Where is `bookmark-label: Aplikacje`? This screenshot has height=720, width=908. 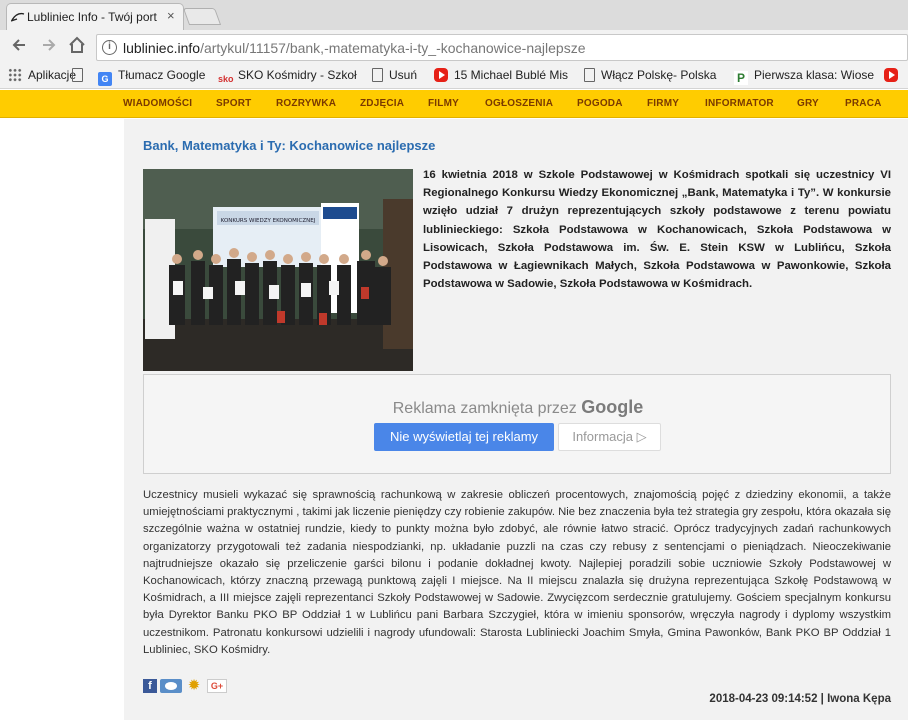 bookmark-label: Aplikacje is located at coordinates (52, 75).